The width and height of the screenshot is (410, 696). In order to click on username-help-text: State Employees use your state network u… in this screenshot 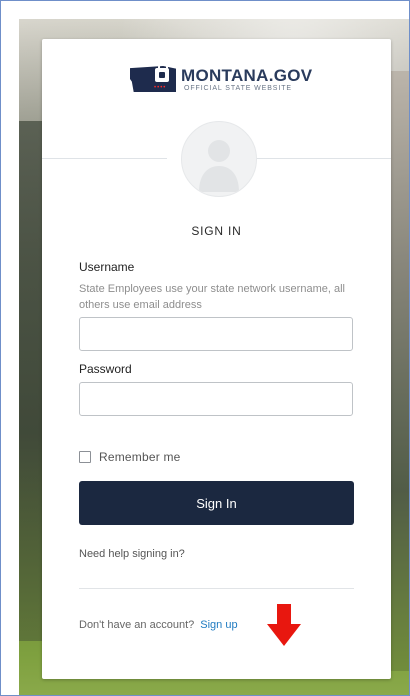, I will do `click(212, 297)`.